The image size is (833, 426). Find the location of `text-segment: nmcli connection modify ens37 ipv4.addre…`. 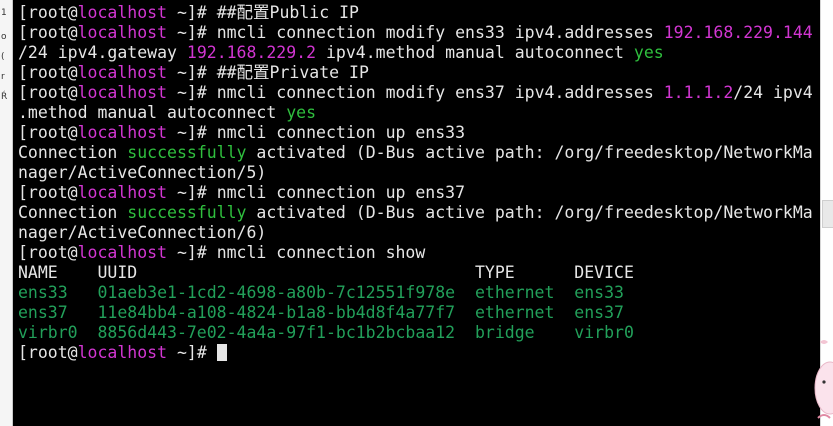

text-segment: nmcli connection modify ens37 ipv4.addre… is located at coordinates (440, 92).